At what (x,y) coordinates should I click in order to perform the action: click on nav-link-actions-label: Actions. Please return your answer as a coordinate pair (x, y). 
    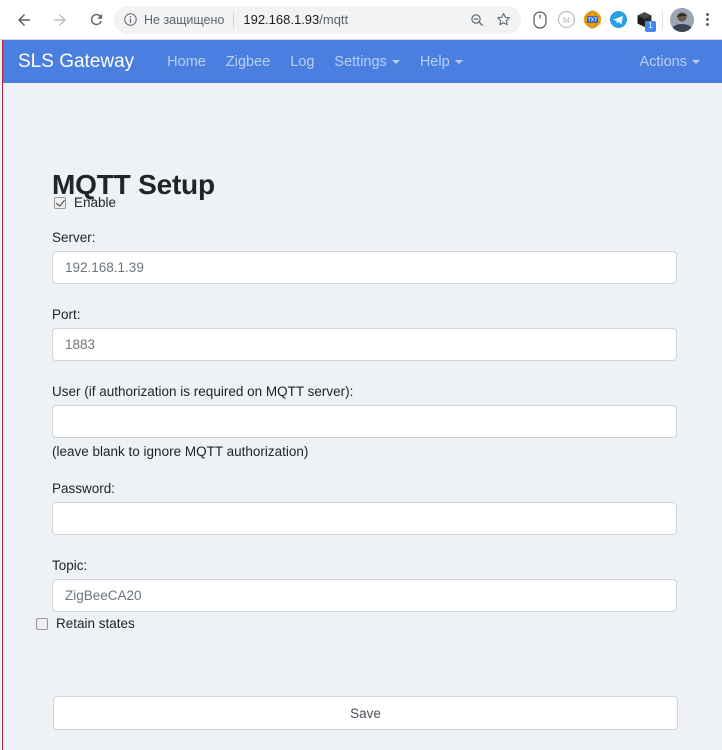
    Looking at the image, I should click on (663, 61).